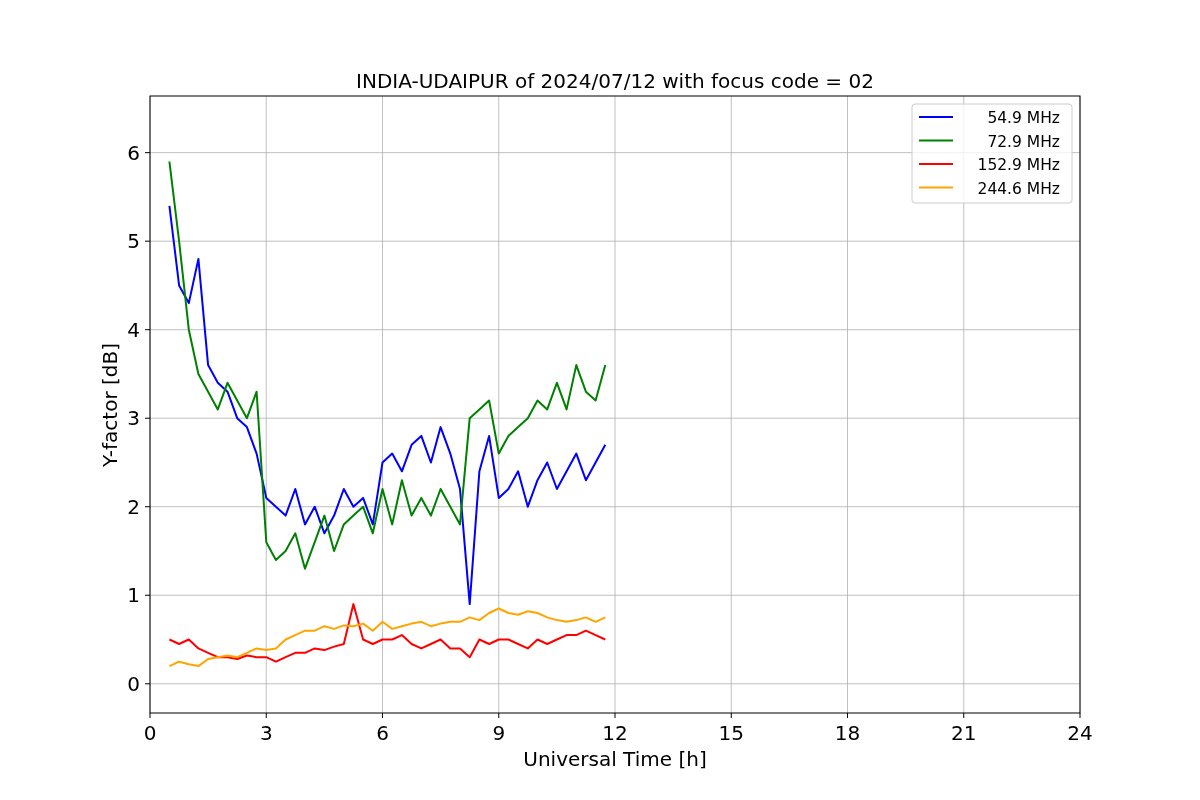 The image size is (1200, 800). What do you see at coordinates (1023, 118) in the screenshot?
I see `legend-label: 54.9 MHz` at bounding box center [1023, 118].